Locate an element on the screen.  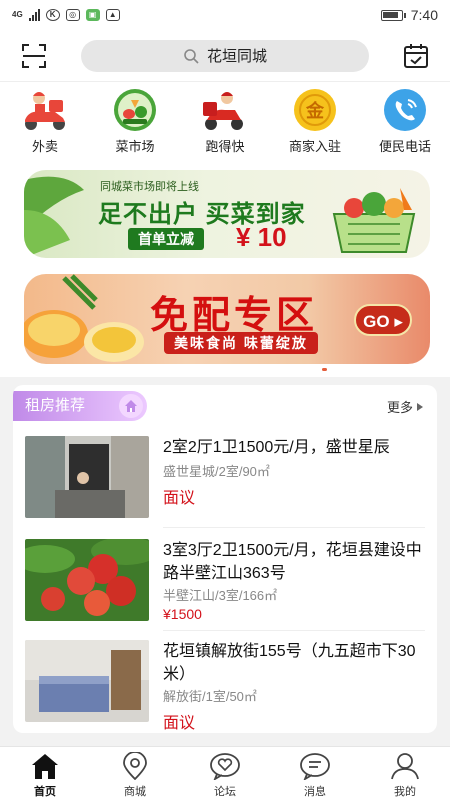
svg-text: 金 is located at coordinates (315, 111).